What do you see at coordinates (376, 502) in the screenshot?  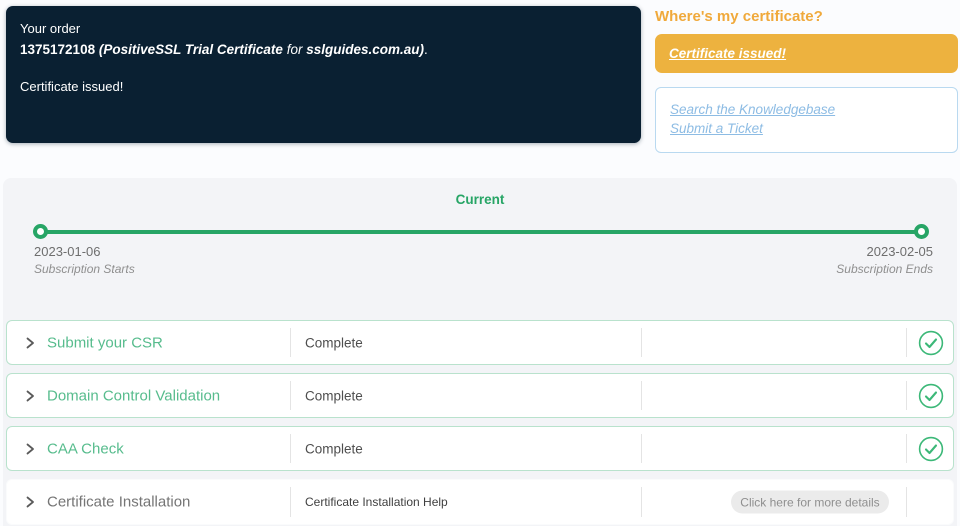 I see `step-status: Certificate Installation Help` at bounding box center [376, 502].